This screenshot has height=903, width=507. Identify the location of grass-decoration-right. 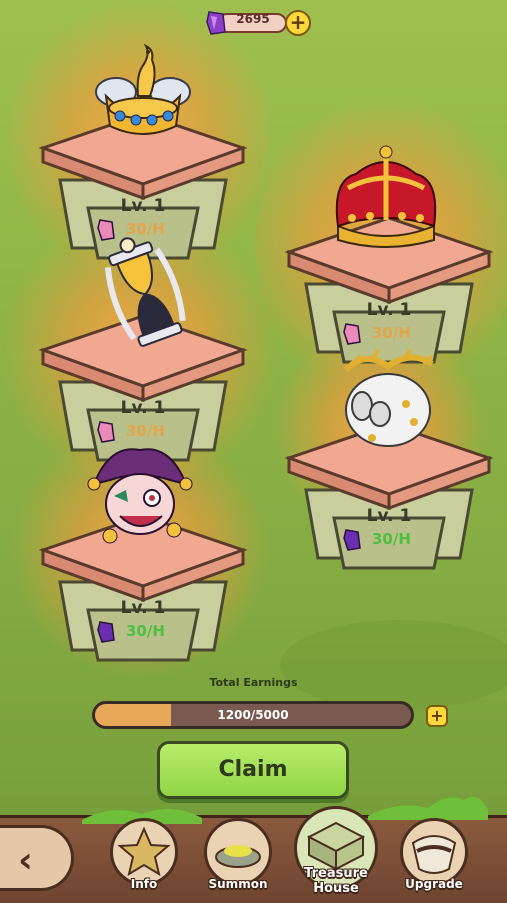
(428, 808).